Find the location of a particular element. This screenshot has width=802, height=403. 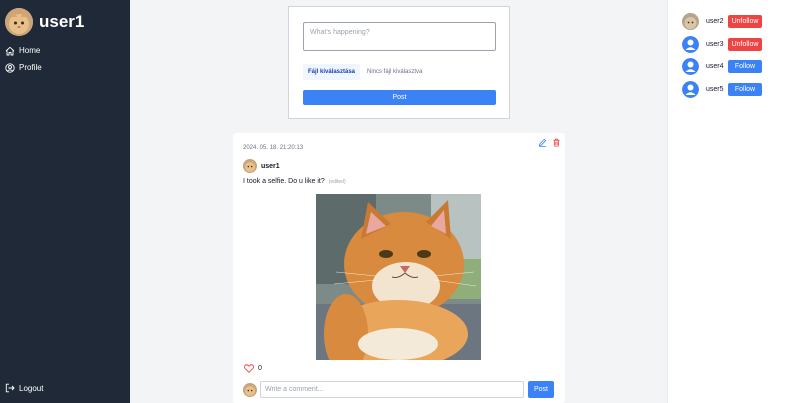

logout-icon is located at coordinates (10, 388).